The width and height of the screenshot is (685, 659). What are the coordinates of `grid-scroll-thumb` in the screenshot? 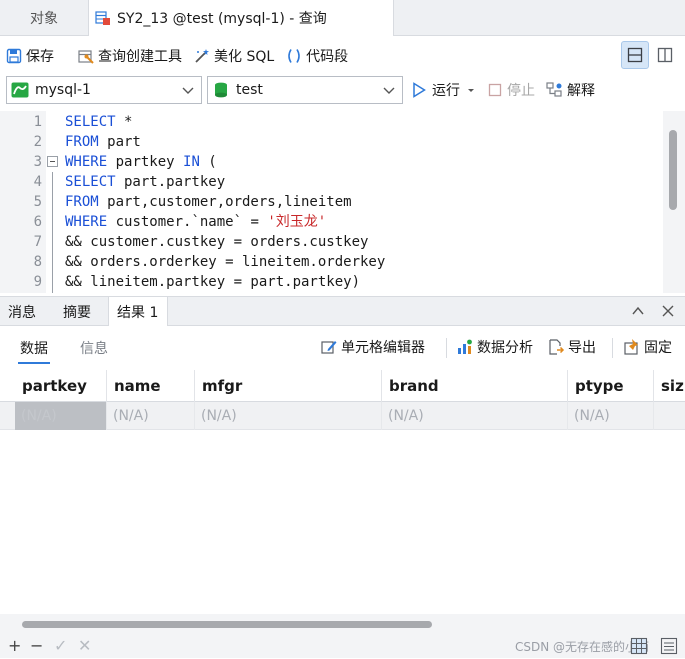 It's located at (227, 624).